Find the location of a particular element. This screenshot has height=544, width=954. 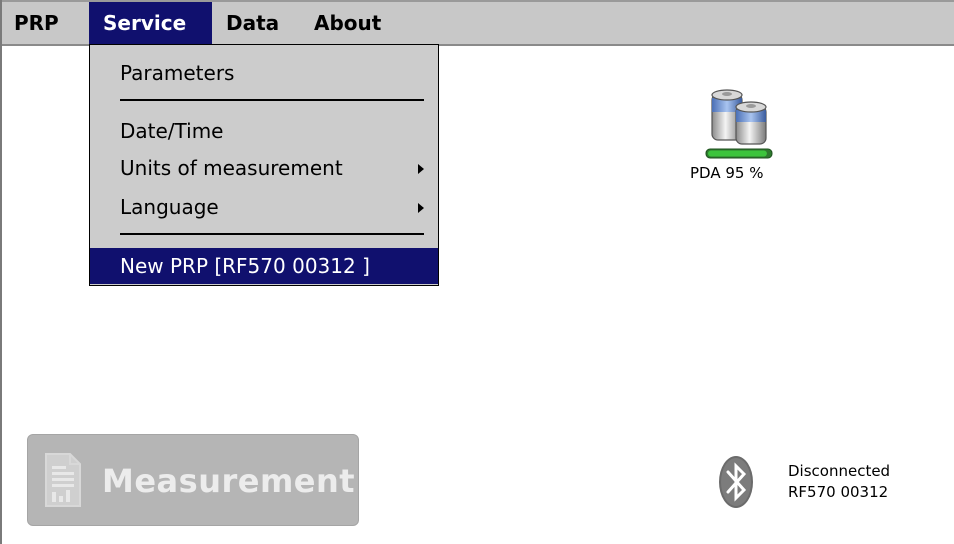

battery-level-fill is located at coordinates (737, 153).